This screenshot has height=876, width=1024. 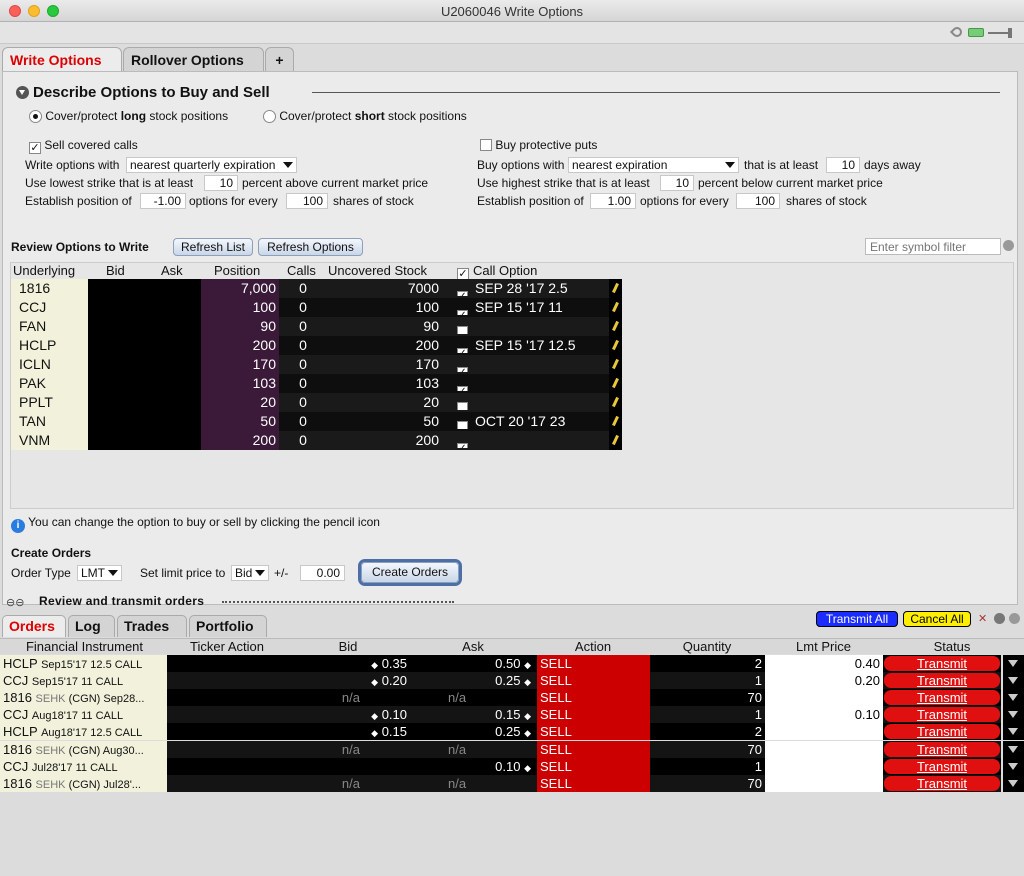 I want to click on review-row: ICLN 170 0 170 ✓, so click(x=316, y=364).